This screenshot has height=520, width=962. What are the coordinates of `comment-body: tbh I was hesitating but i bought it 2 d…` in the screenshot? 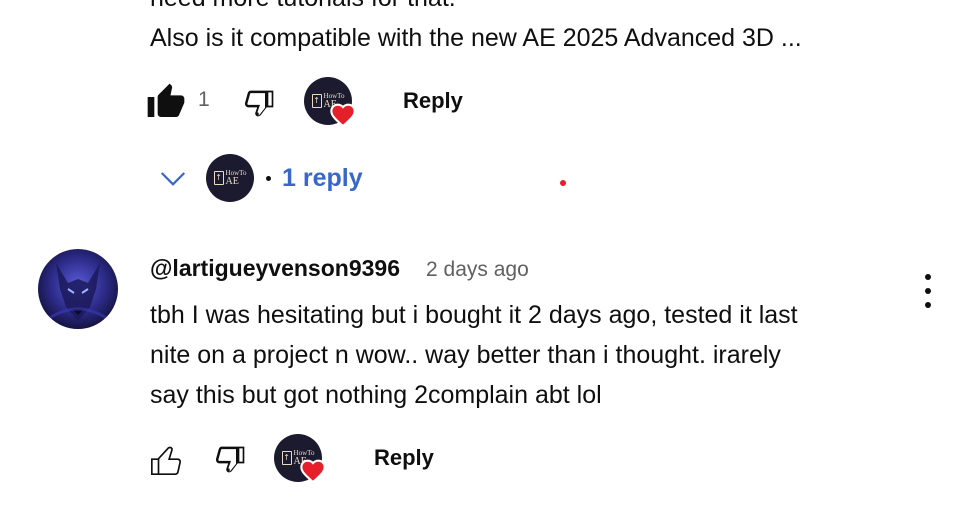 It's located at (474, 355).